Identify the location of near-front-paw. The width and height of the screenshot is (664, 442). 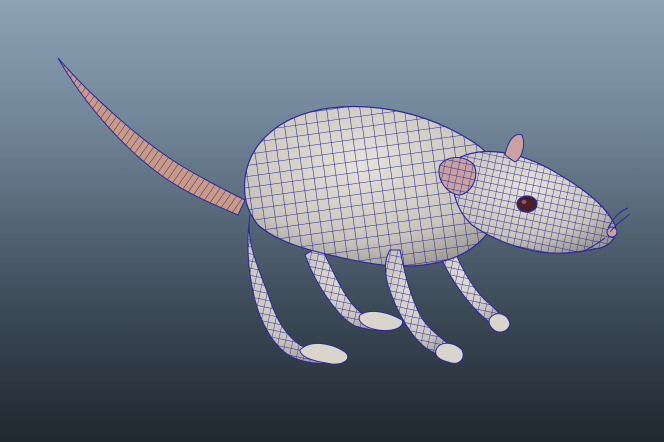
(449, 353).